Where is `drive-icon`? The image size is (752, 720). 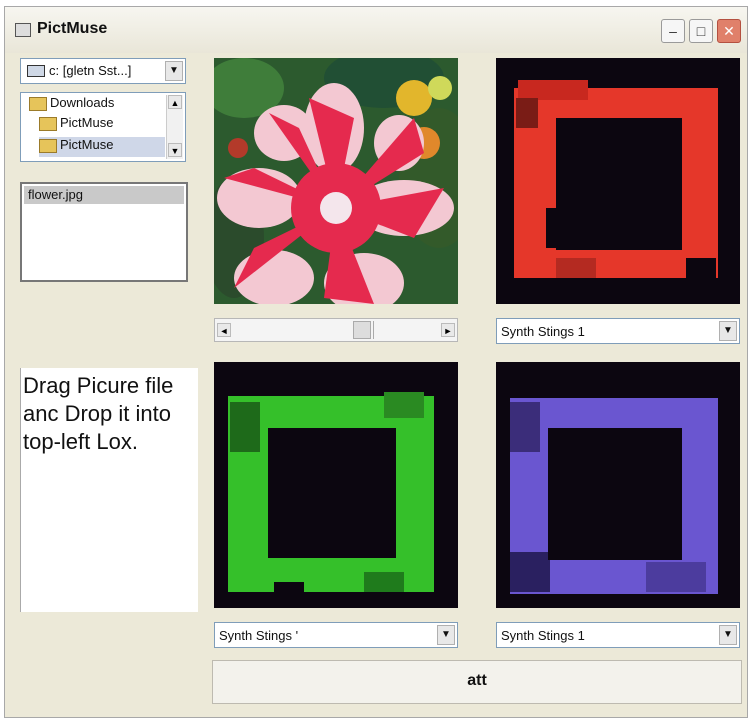 drive-icon is located at coordinates (36, 71).